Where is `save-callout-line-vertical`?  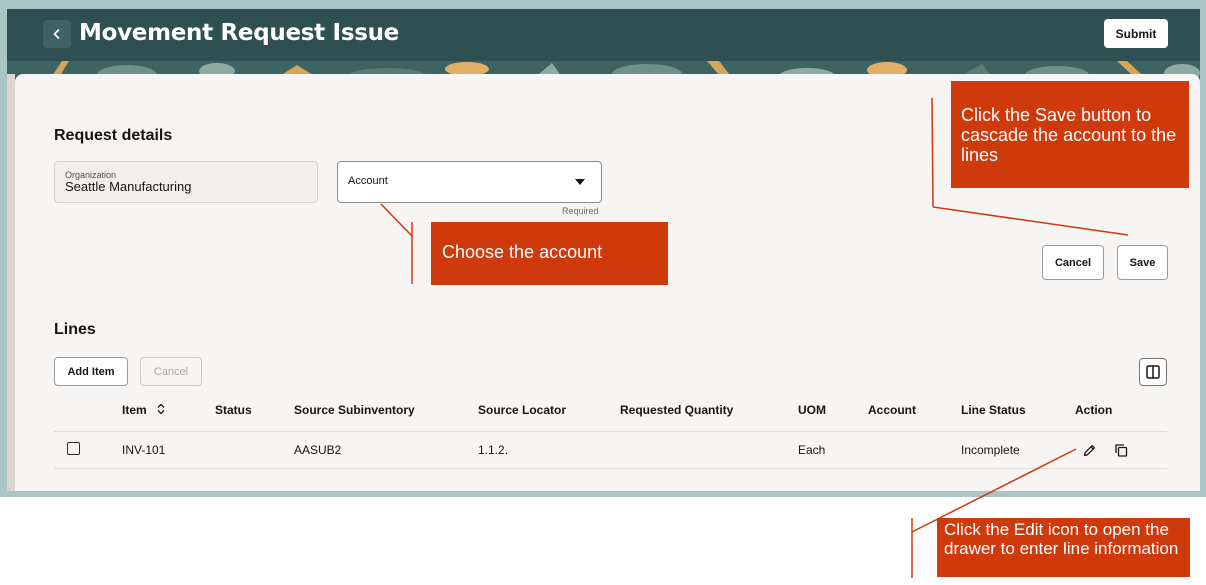 save-callout-line-vertical is located at coordinates (932, 152).